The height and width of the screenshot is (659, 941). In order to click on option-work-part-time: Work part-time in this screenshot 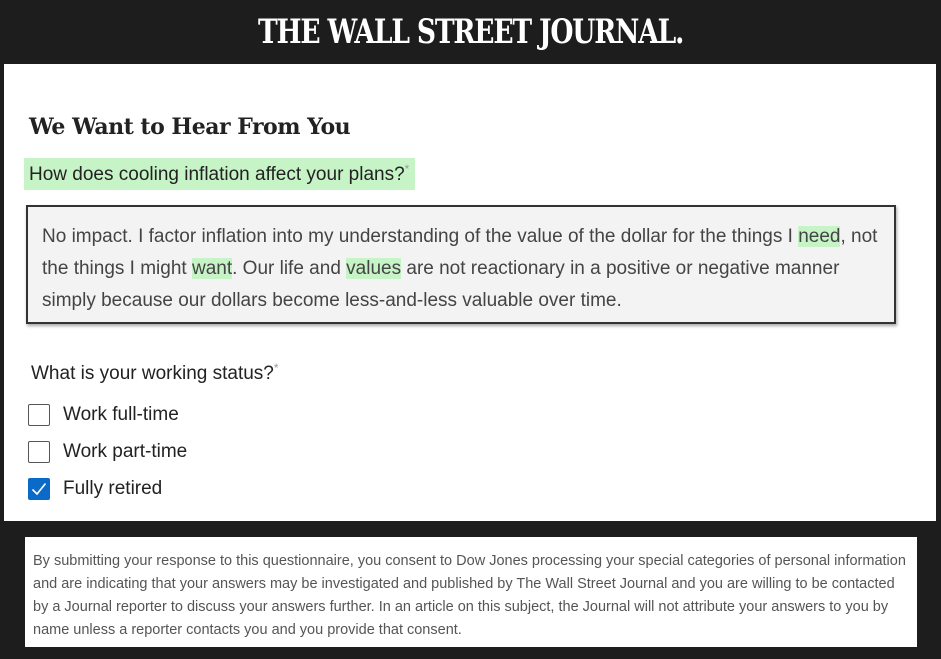, I will do `click(107, 452)`.